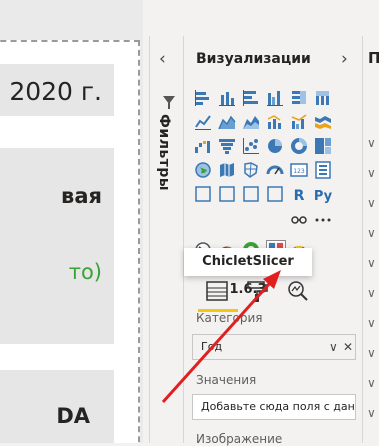  What do you see at coordinates (251, 146) in the screenshot?
I see `scatter-chart-icon` at bounding box center [251, 146].